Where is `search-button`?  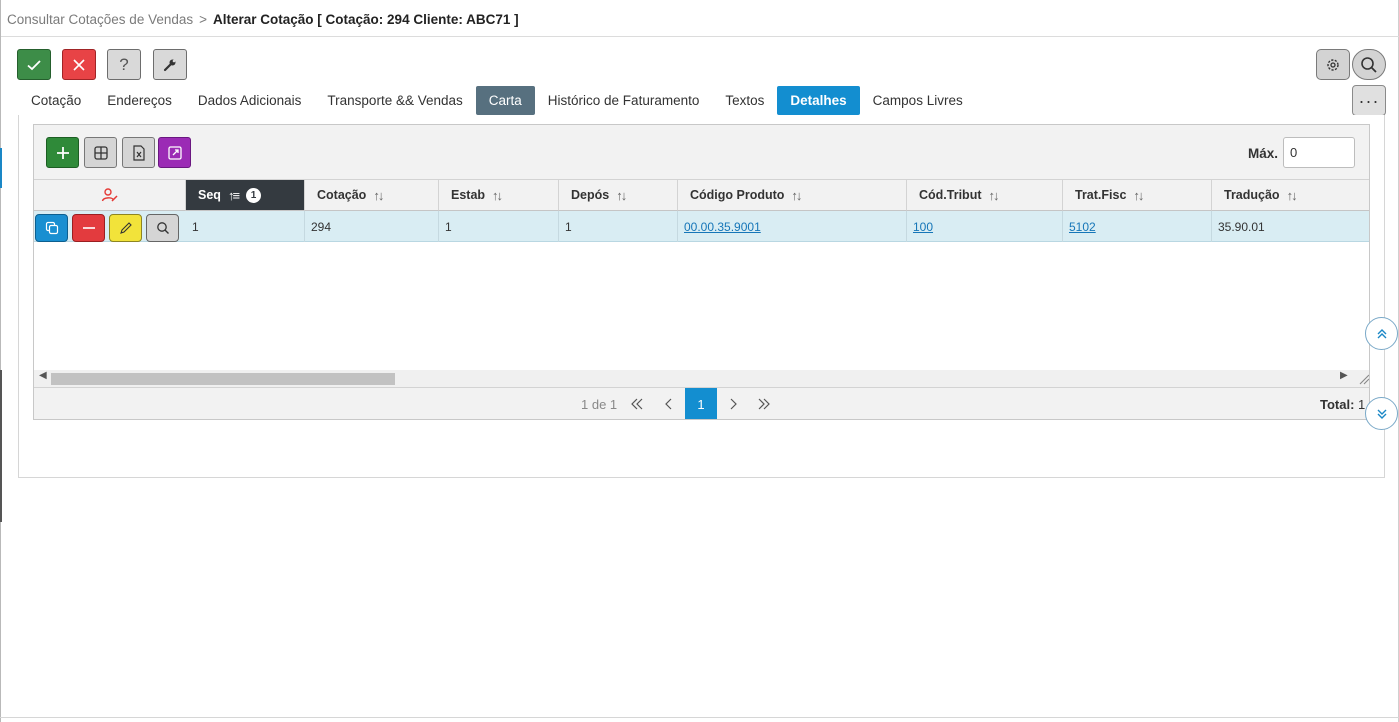
search-button is located at coordinates (1369, 64).